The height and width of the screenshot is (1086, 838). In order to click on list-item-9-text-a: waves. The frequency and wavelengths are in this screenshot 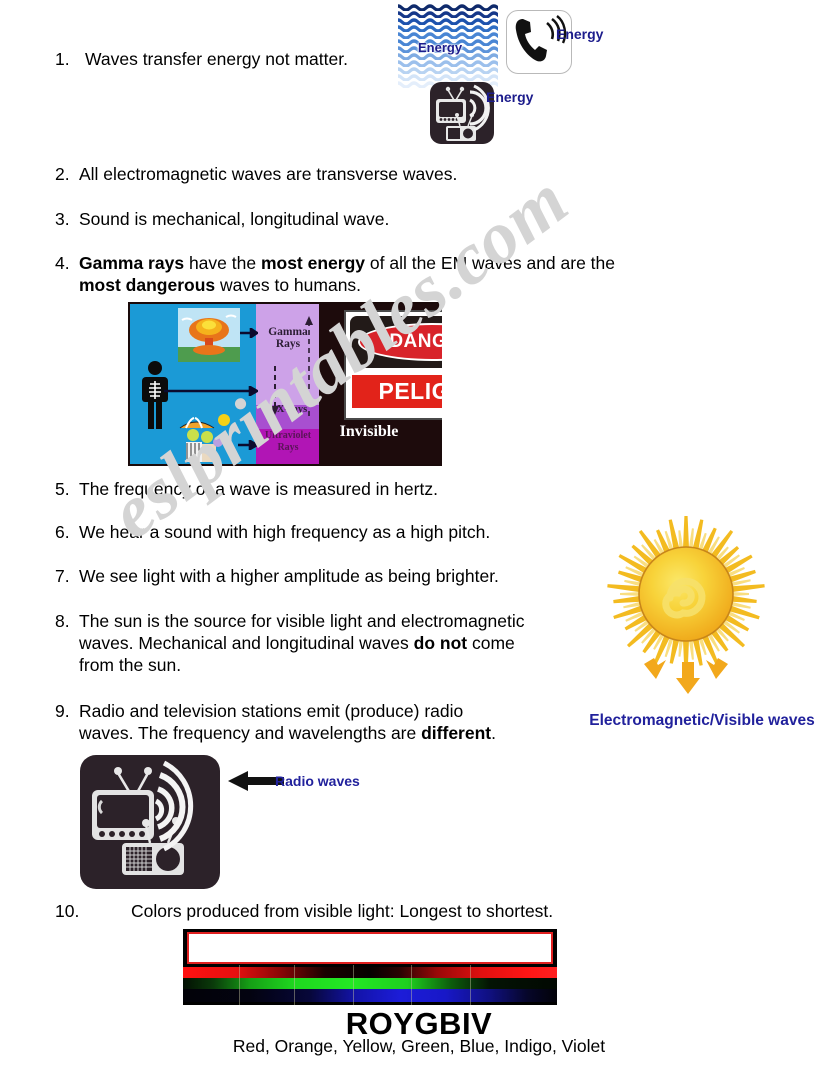, I will do `click(250, 733)`.